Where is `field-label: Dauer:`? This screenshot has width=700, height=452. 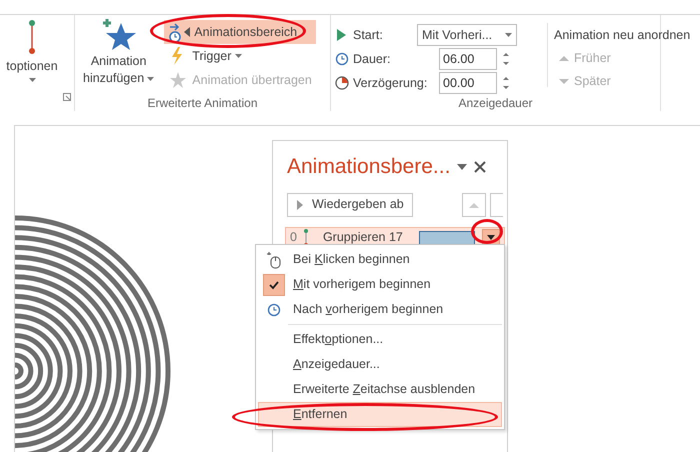 field-label: Dauer: is located at coordinates (372, 59).